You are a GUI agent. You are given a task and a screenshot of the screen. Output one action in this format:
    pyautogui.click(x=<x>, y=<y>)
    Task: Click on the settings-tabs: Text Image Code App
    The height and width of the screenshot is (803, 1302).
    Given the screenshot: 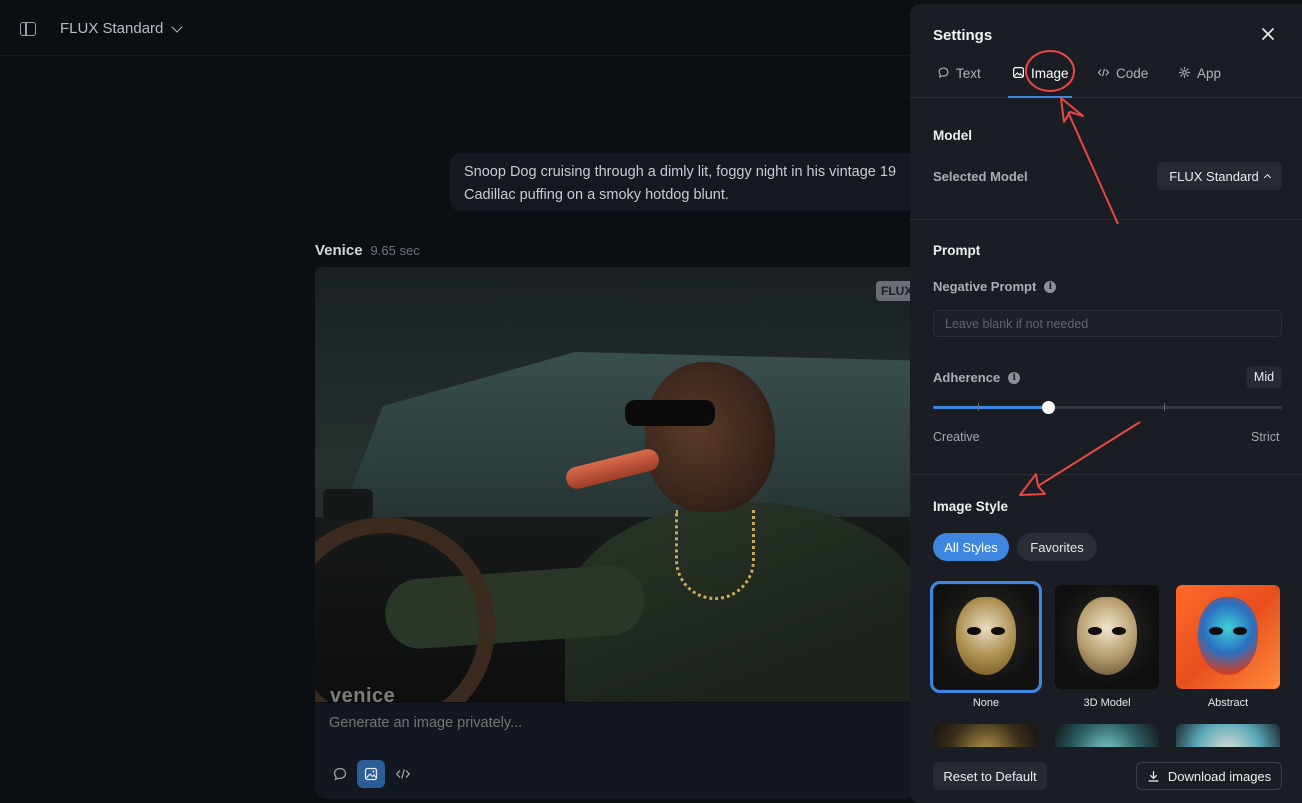 What is the action you would take?
    pyautogui.click(x=1106, y=77)
    